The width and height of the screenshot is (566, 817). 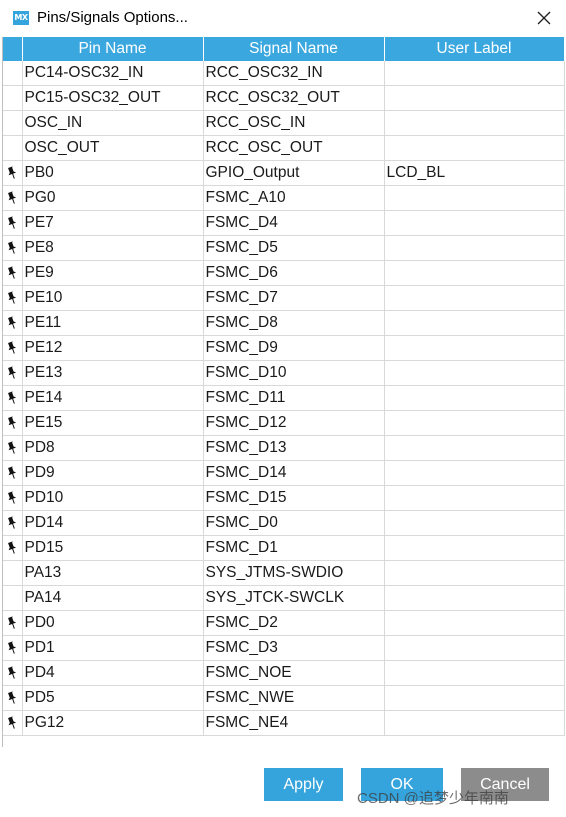 I want to click on table-row: PD10 FSMC_D15, so click(x=284, y=498).